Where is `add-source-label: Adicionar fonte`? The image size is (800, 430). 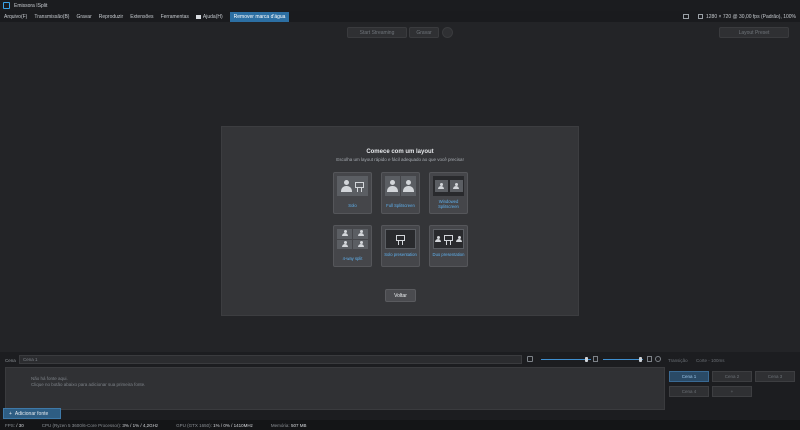 add-source-label: Adicionar fonte is located at coordinates (31, 413).